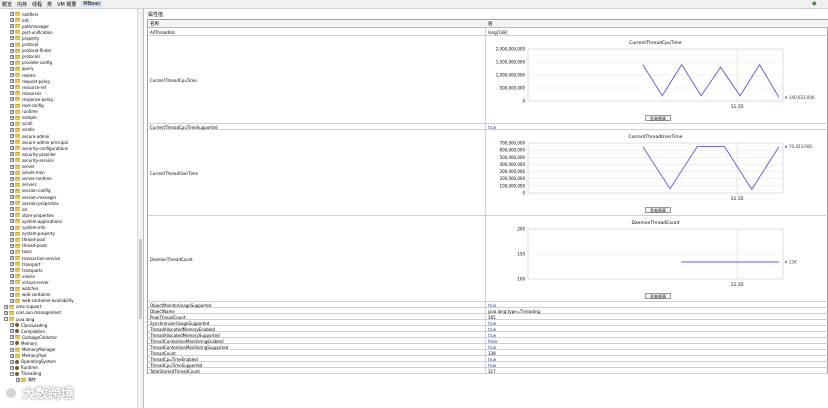 This screenshot has height=408, width=828. What do you see at coordinates (140, 208) in the screenshot?
I see `tree-scrollbar` at bounding box center [140, 208].